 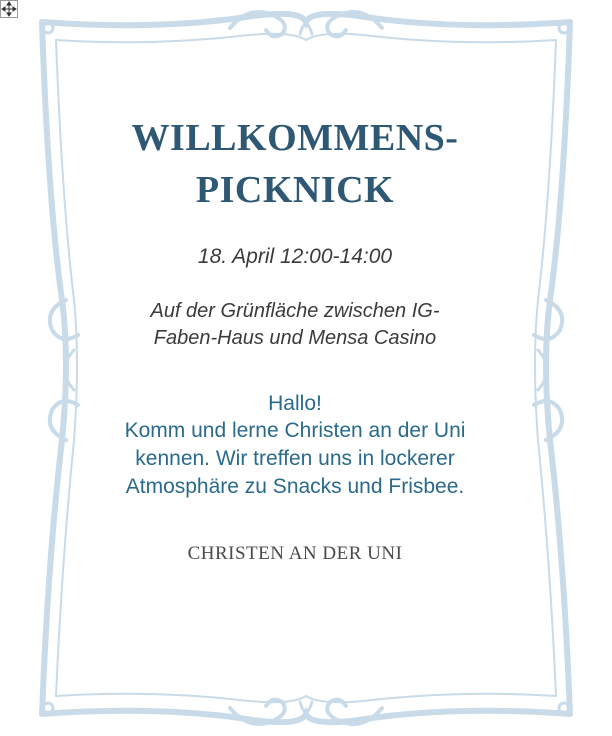 I want to click on event-date-time: 18. April 12:00-14:00, so click(x=295, y=256).